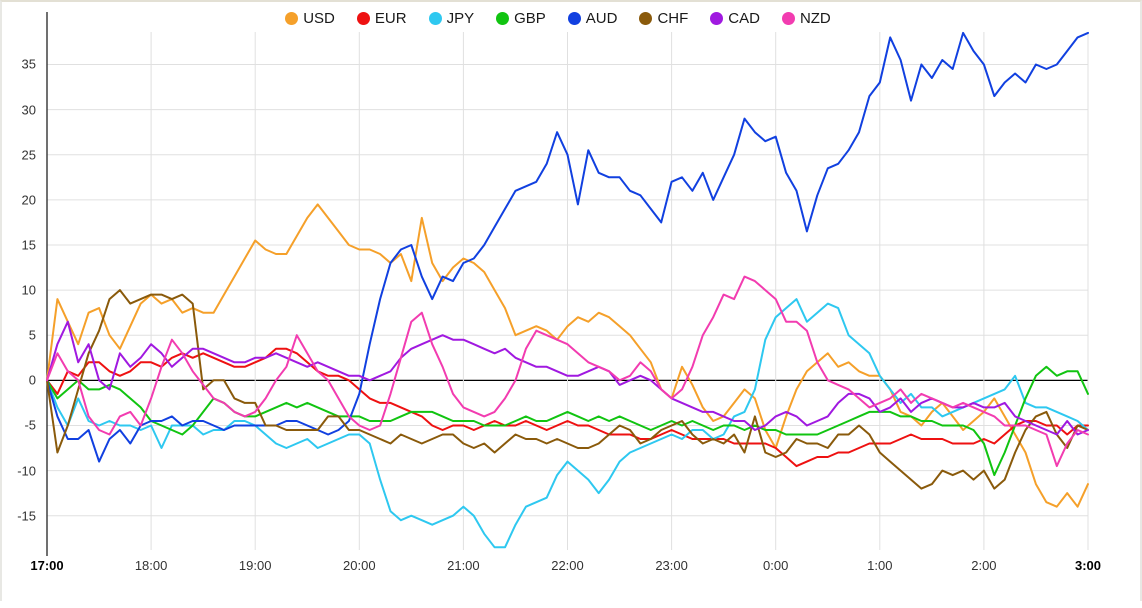 The width and height of the screenshot is (1142, 608). Describe the element at coordinates (28, 290) in the screenshot. I see `y-axis-tick-label: 10` at that location.